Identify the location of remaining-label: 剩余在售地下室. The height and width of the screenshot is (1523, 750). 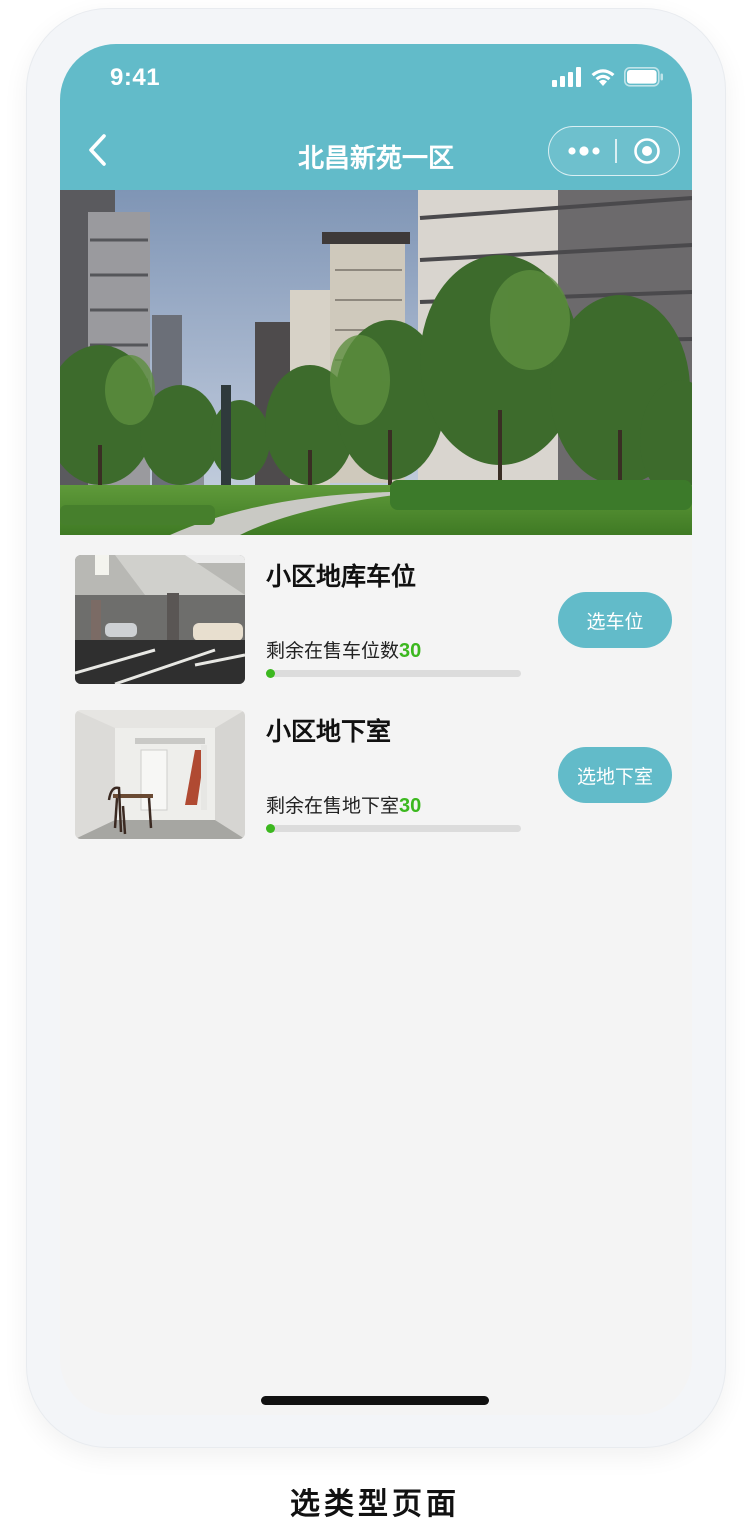
(333, 806).